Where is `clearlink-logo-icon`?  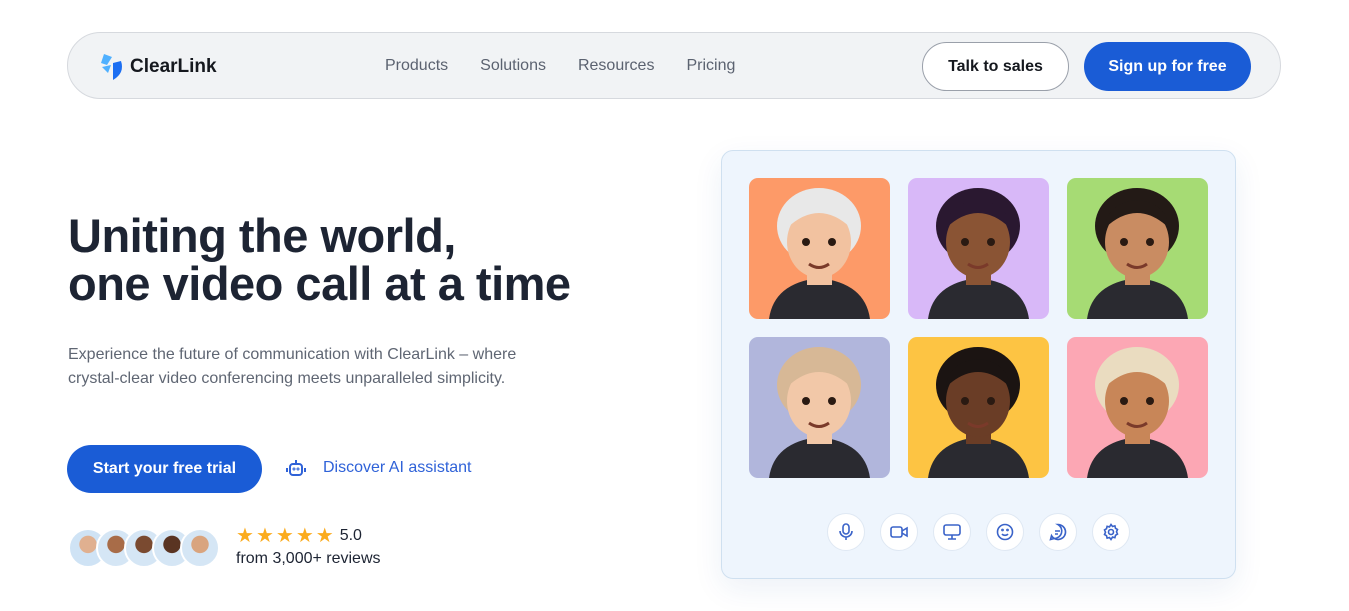 clearlink-logo-icon is located at coordinates (111, 67).